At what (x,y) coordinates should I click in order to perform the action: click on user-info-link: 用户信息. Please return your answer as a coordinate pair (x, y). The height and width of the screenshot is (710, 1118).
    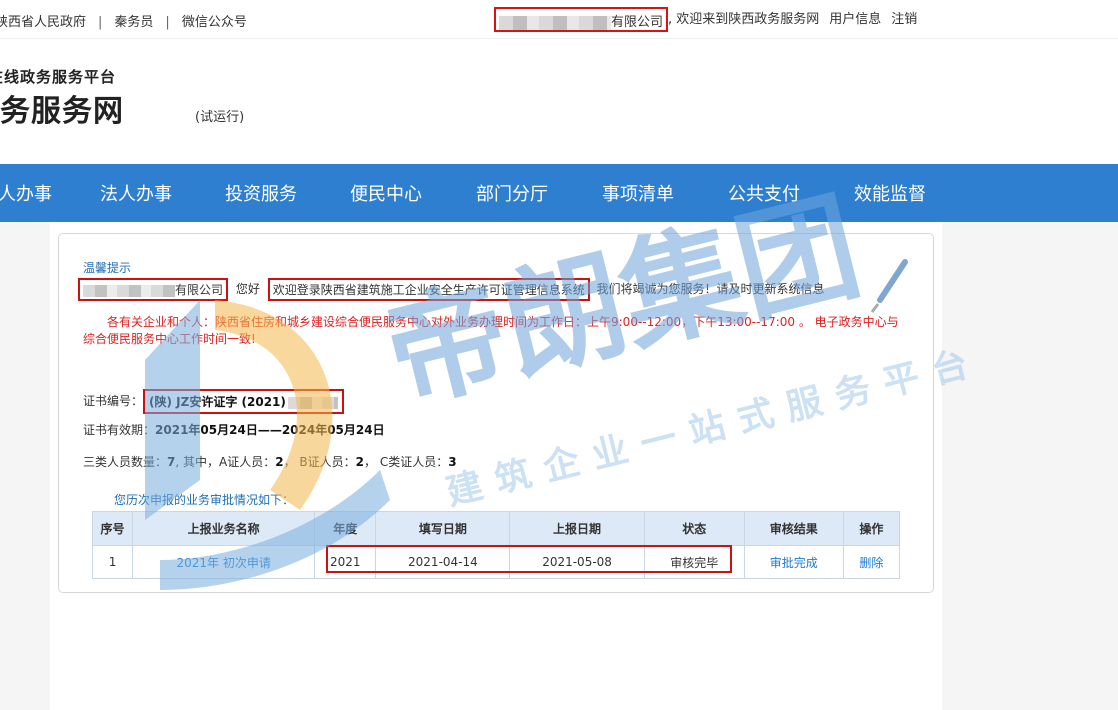
    Looking at the image, I should click on (855, 19).